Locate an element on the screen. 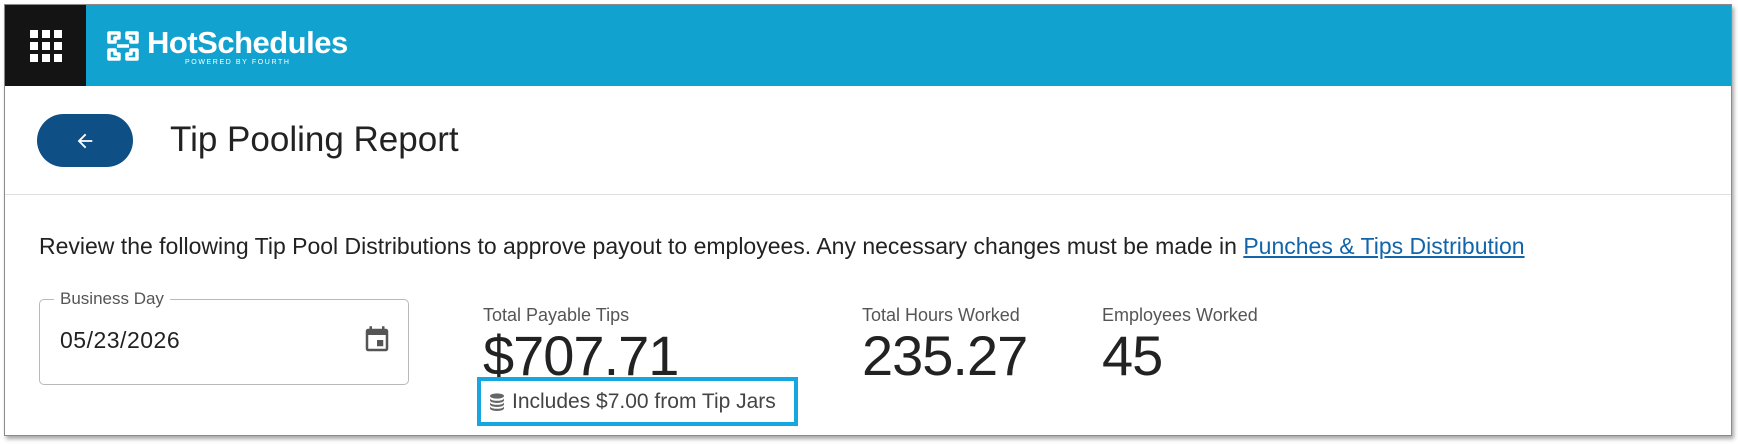  total-hours-worked-label: Total Hours Worked is located at coordinates (941, 315).